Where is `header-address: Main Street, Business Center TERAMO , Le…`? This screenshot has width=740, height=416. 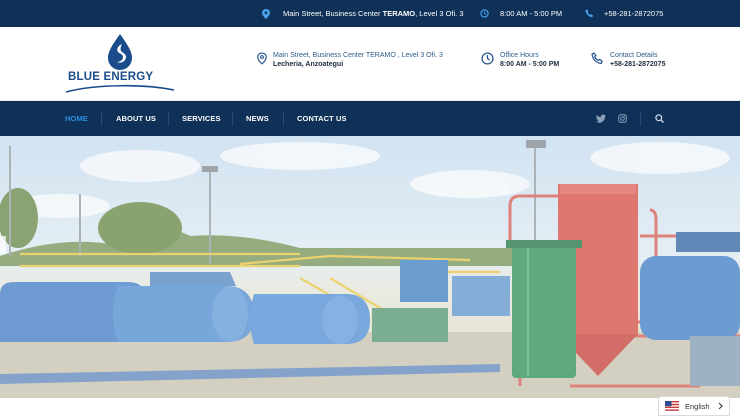
header-address: Main Street, Business Center TERAMO , Le… is located at coordinates (350, 60).